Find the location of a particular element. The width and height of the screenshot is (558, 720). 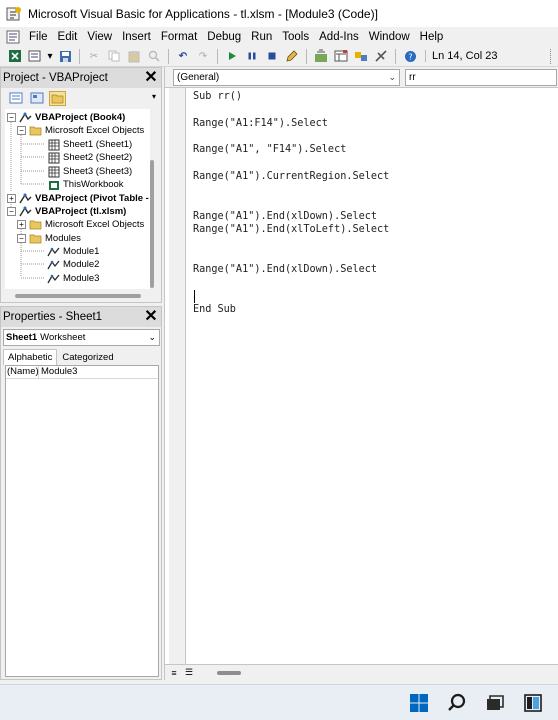

tree-vbaproject-pivot-table: + VBAProject (Pivot Table - is located at coordinates (78, 198).